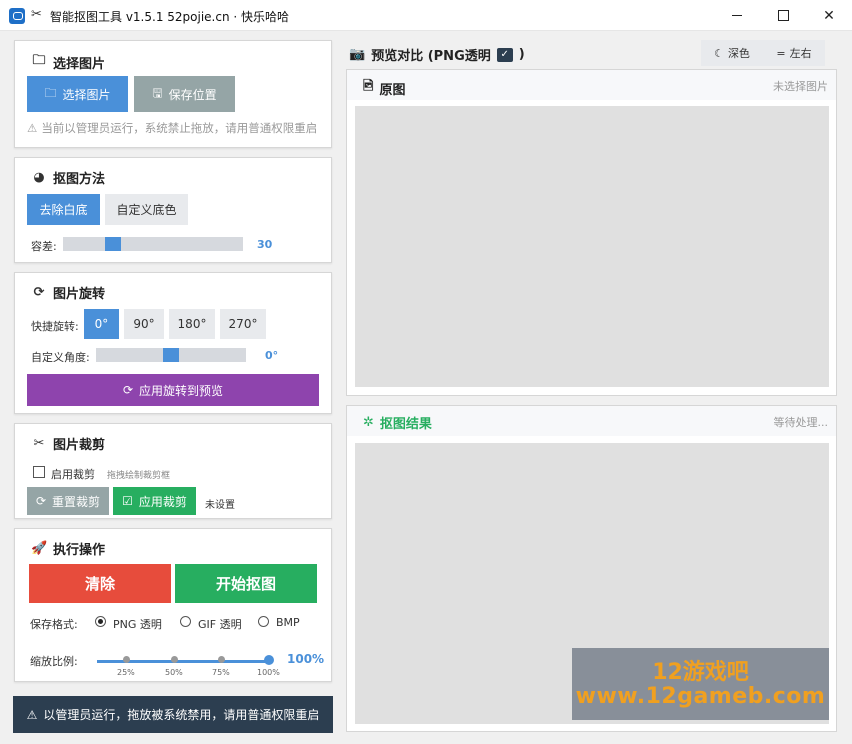 This screenshot has height=744, width=852. What do you see at coordinates (39, 177) in the screenshot?
I see `target-icon: ◕` at bounding box center [39, 177].